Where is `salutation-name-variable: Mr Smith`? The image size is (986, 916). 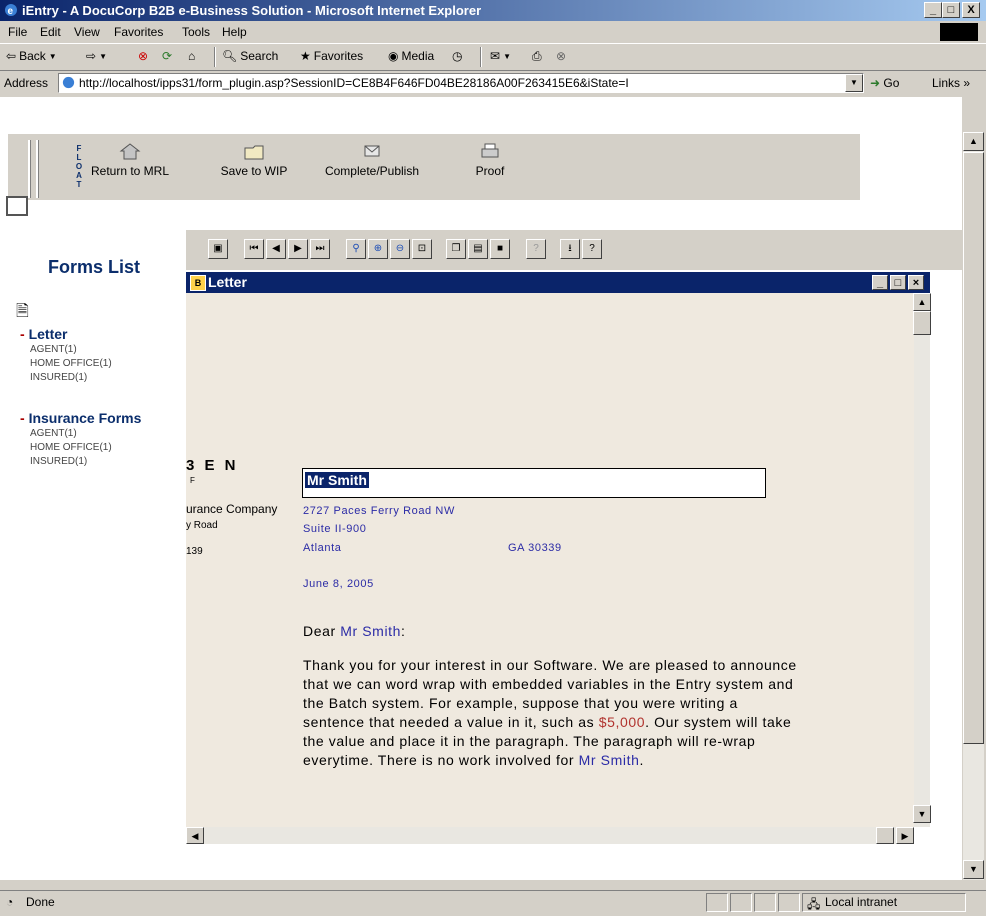 salutation-name-variable: Mr Smith is located at coordinates (370, 631).